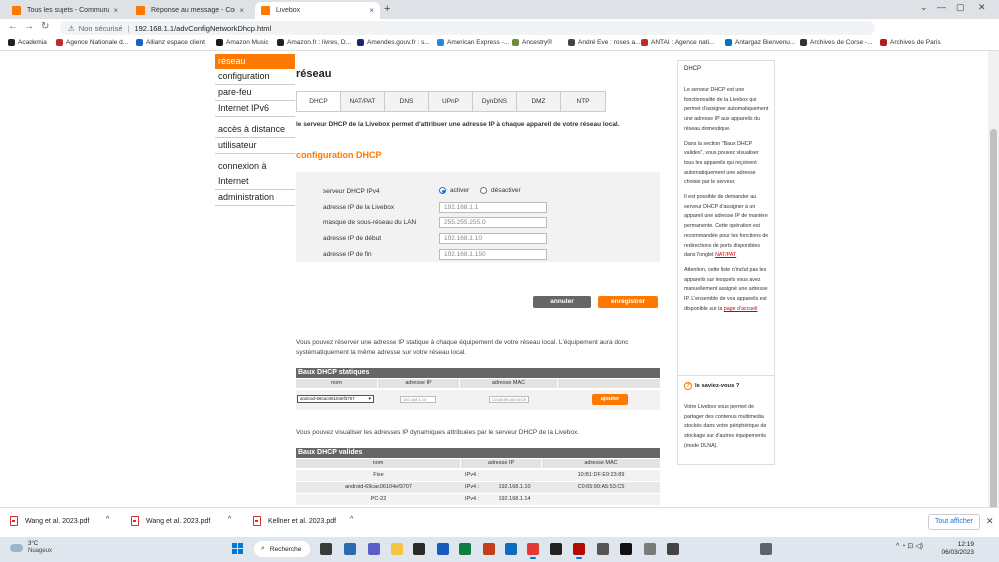 The image size is (999, 562). Describe the element at coordinates (363, 101) in the screenshot. I see `tab-nat-pat: NAT/PAT` at that location.